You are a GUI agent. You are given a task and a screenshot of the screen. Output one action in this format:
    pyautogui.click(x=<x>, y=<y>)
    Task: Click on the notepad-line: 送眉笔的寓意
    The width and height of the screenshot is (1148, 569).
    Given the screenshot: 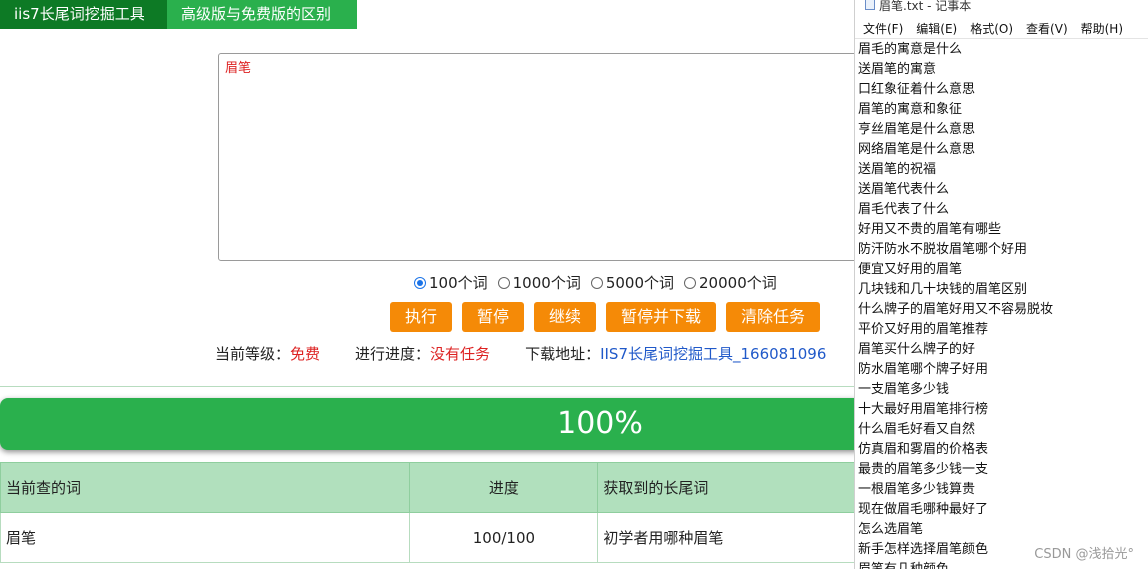 What is the action you would take?
    pyautogui.click(x=897, y=69)
    